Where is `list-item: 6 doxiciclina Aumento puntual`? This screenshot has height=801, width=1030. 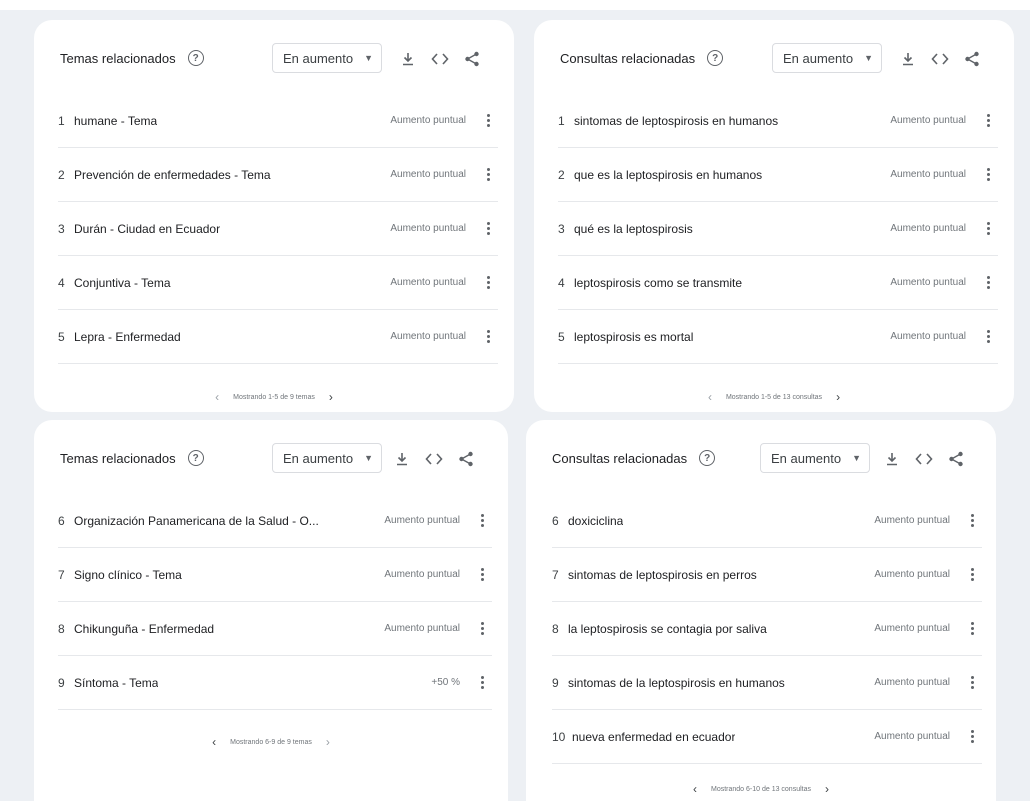 list-item: 6 doxiciclina Aumento puntual is located at coordinates (767, 521).